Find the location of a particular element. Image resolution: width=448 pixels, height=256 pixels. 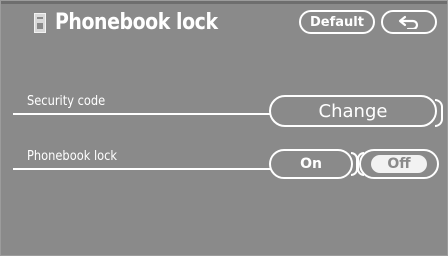

off-button: Off is located at coordinates (399, 164).